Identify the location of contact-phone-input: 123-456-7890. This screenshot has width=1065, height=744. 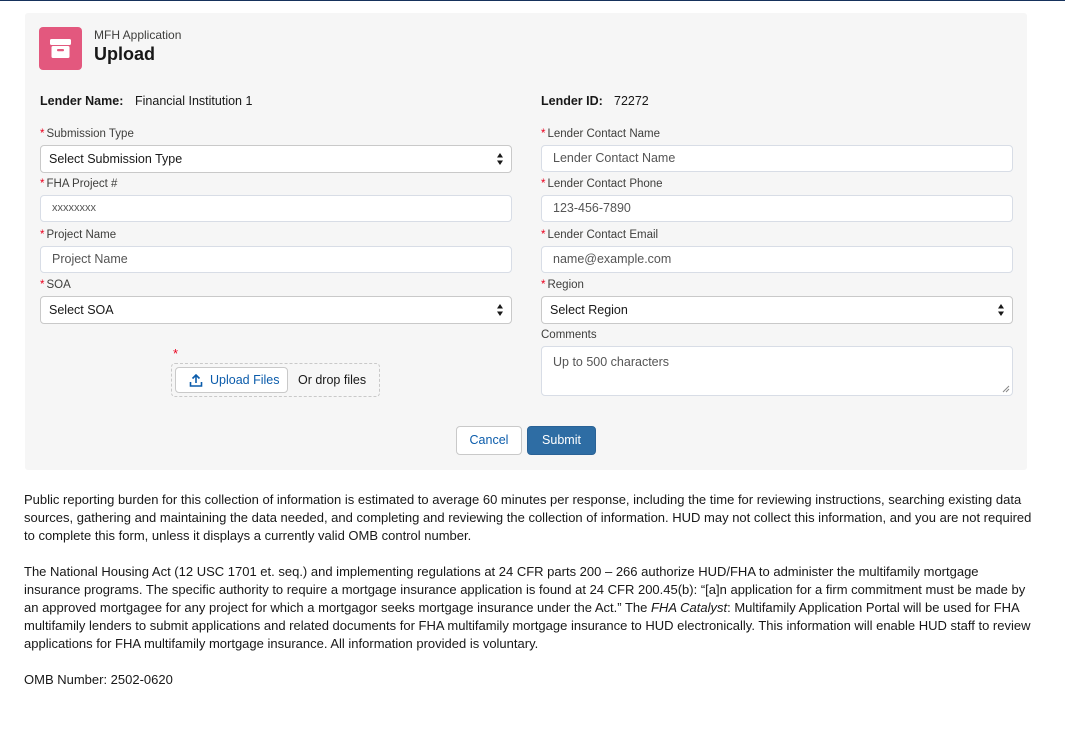
(777, 208).